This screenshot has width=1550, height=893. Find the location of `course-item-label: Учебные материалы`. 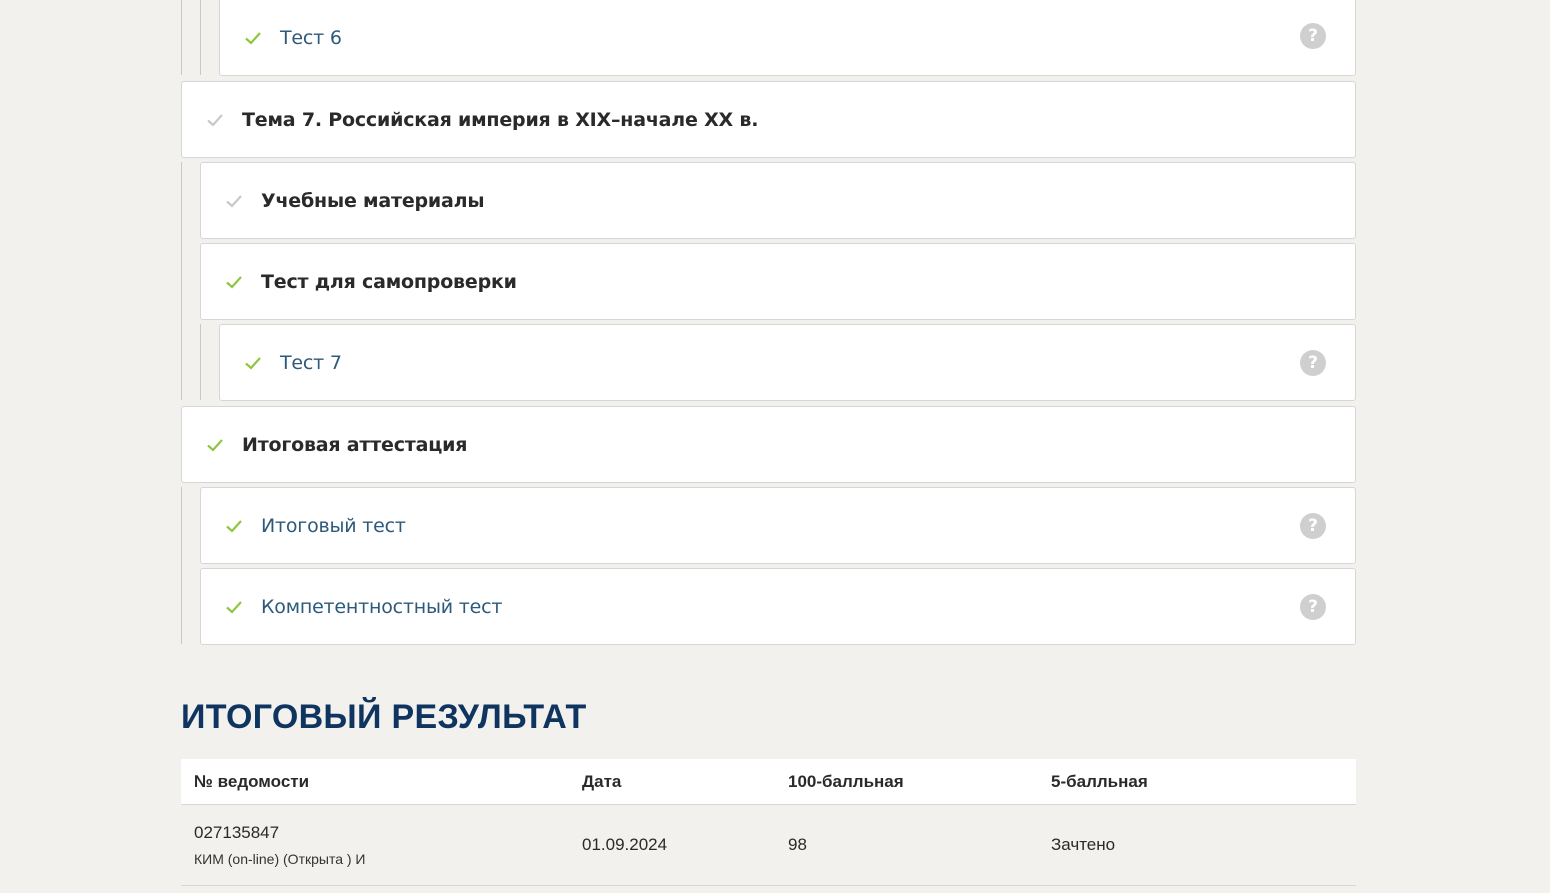

course-item-label: Учебные материалы is located at coordinates (373, 200).